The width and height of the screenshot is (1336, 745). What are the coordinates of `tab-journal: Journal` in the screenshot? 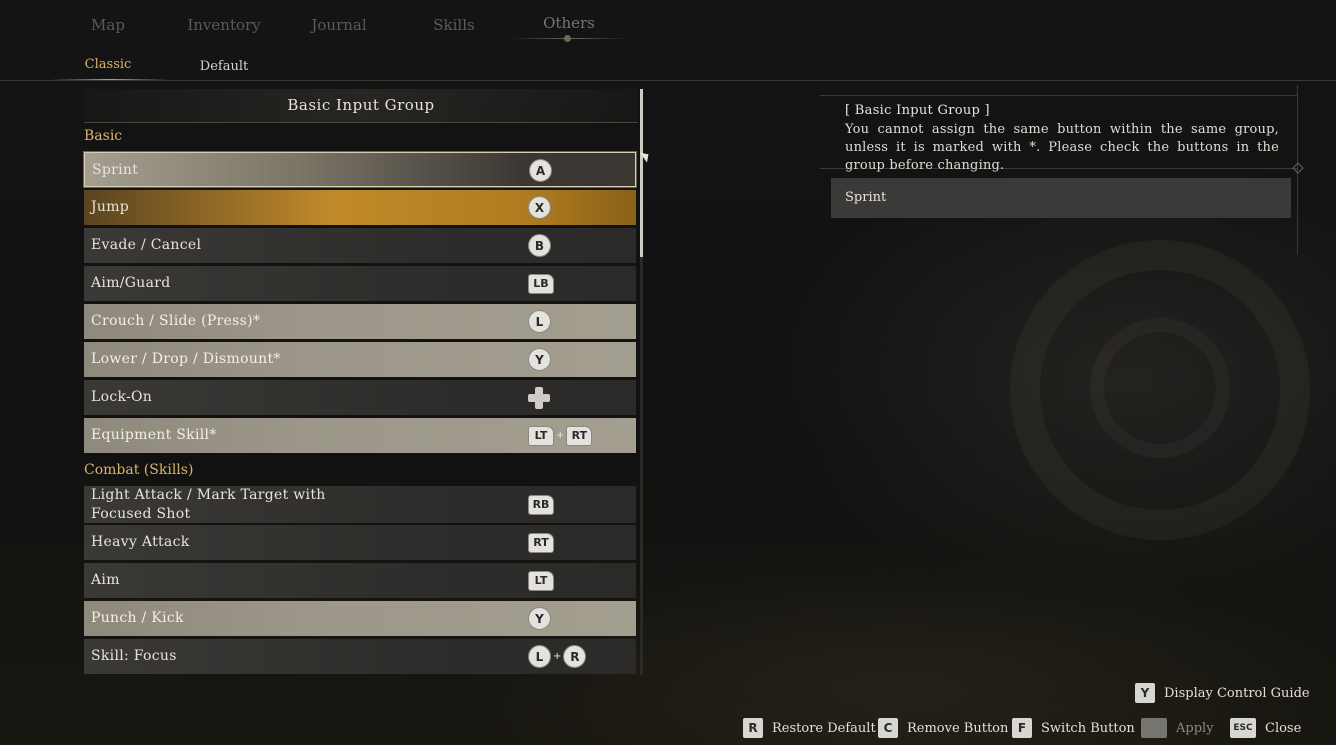 It's located at (339, 25).